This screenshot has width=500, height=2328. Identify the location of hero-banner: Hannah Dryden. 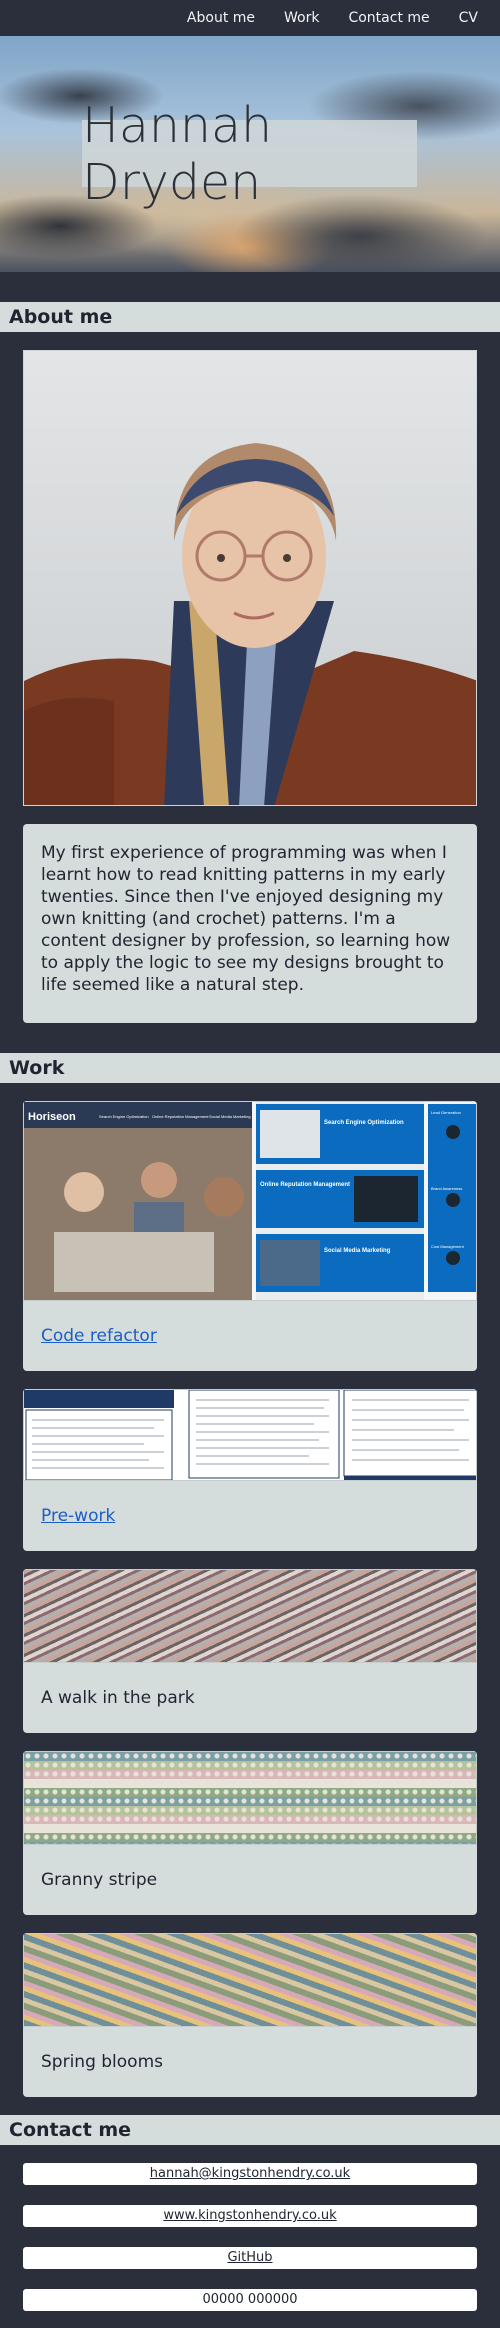
(250, 154).